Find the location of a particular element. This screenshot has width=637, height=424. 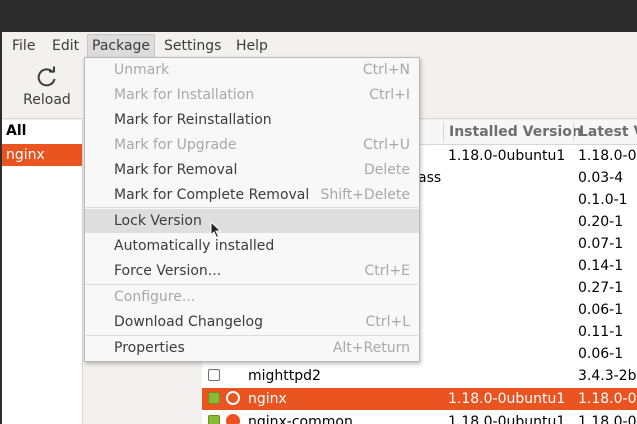

menu-separator is located at coordinates (252, 207).